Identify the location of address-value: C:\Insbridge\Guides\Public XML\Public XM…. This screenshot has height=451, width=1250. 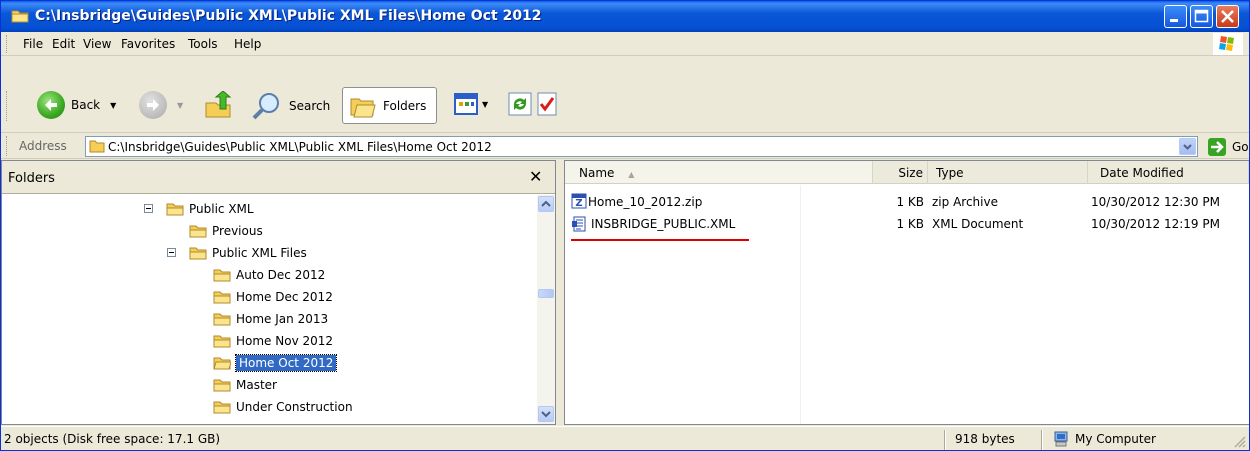
(300, 147).